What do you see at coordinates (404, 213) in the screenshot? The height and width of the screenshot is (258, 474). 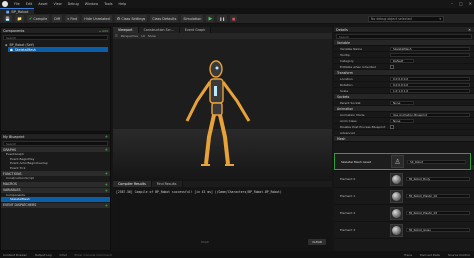 I see `material-element-2: Element 2 MI_Robot_Plastic_03` at bounding box center [404, 213].